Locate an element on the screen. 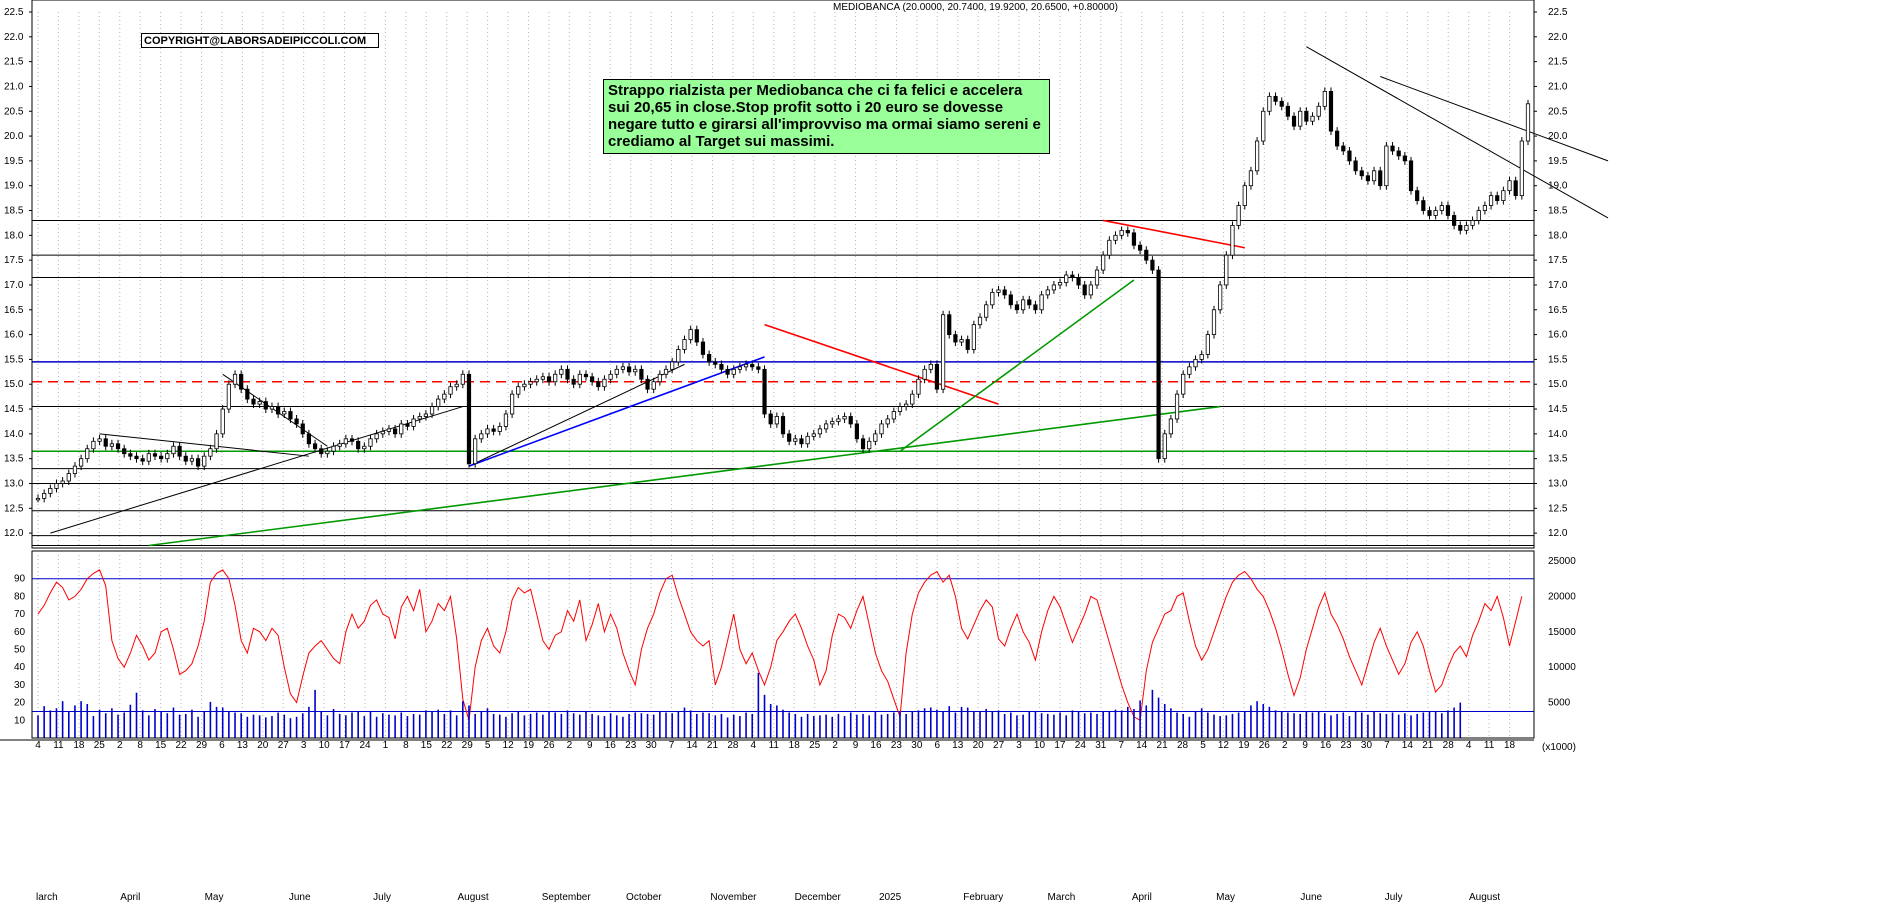  month-label: September is located at coordinates (567, 897).